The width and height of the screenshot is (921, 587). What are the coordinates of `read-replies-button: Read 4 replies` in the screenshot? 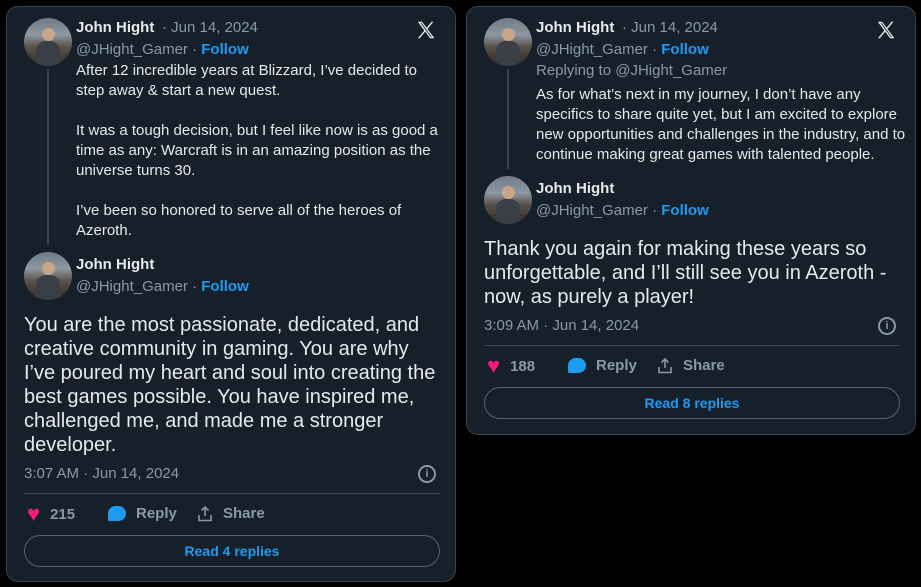 It's located at (232, 551).